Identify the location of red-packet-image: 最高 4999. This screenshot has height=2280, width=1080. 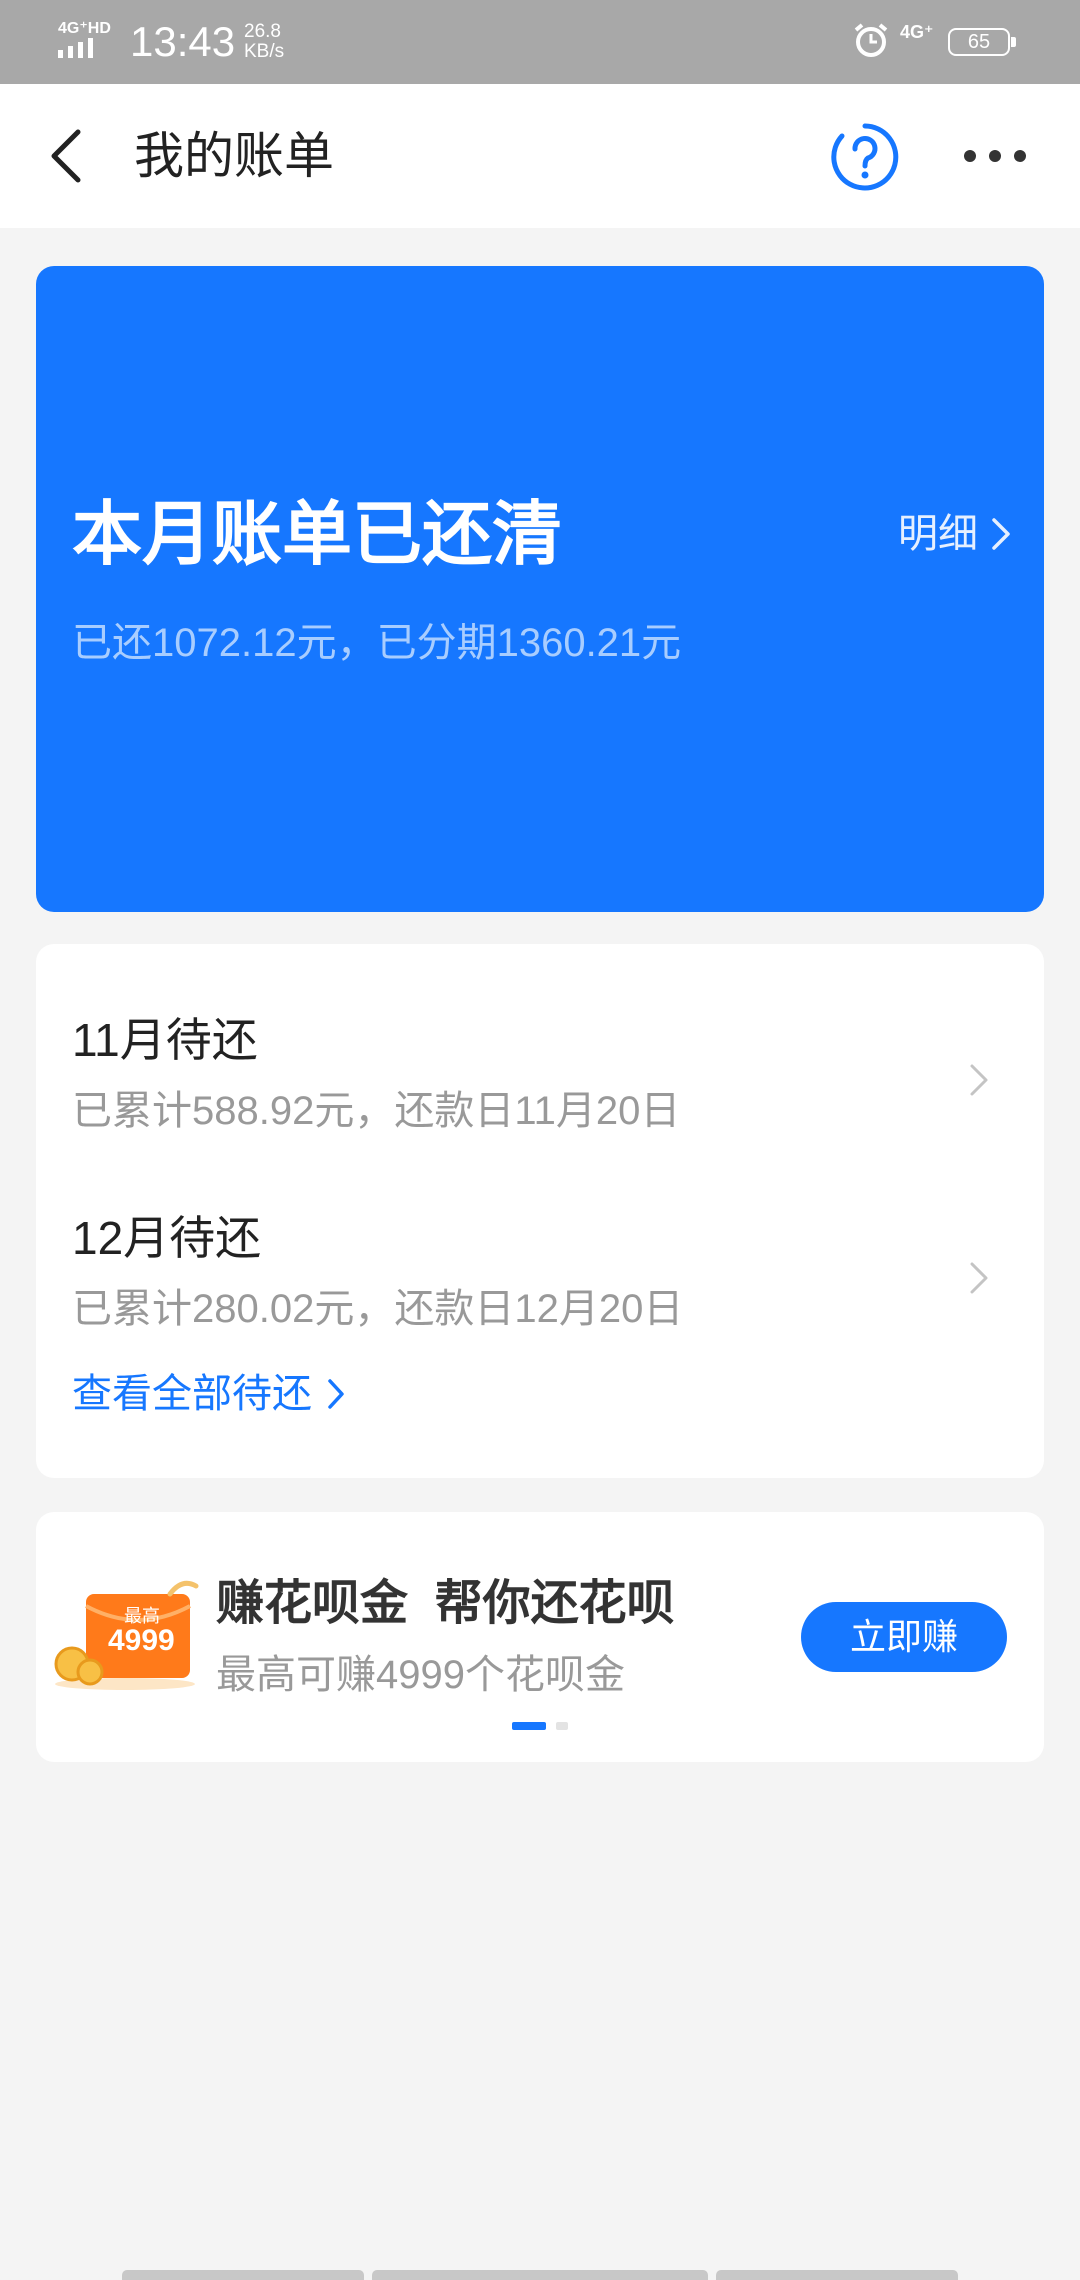
(125, 1636).